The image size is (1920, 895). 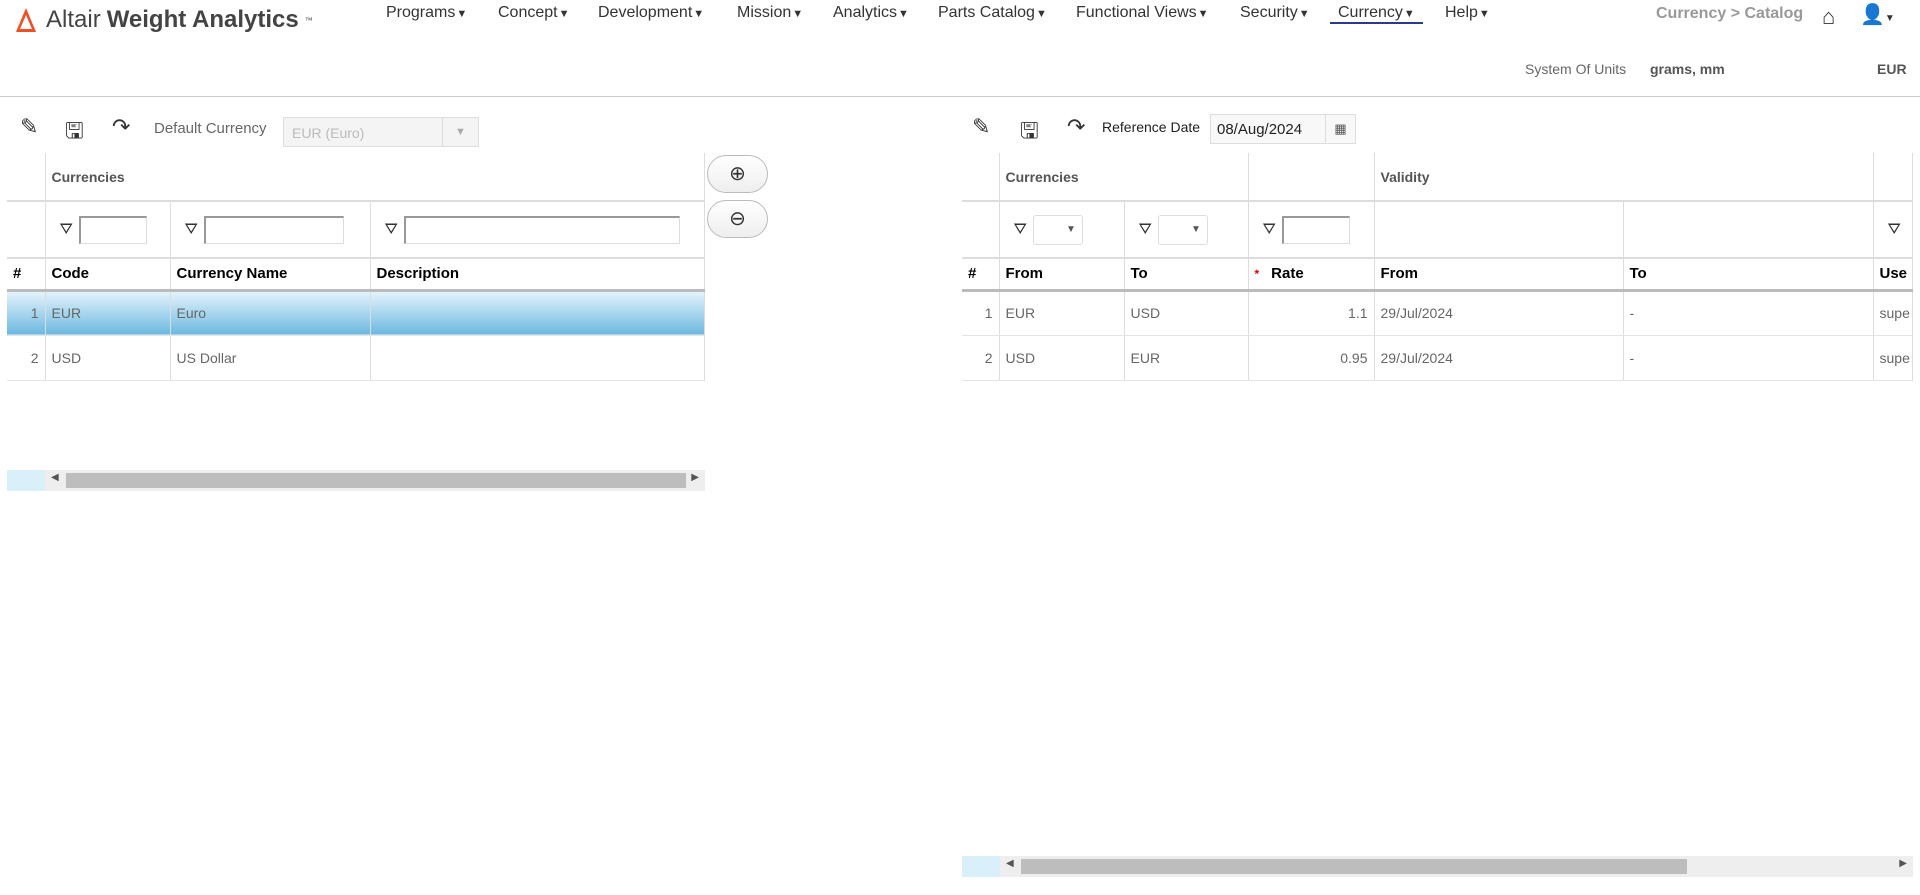 What do you see at coordinates (737, 219) in the screenshot?
I see `remove-row-button: ⊖` at bounding box center [737, 219].